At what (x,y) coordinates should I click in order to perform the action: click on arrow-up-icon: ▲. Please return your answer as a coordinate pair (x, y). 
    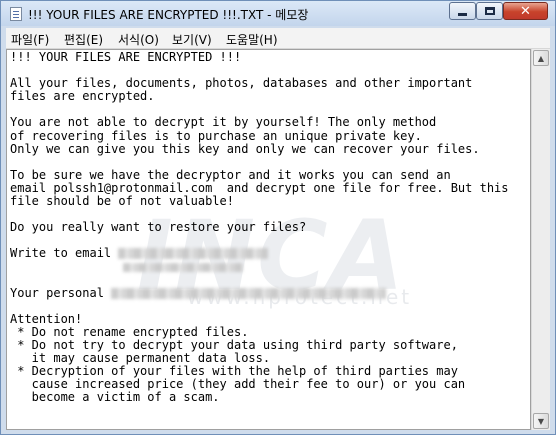
    Looking at the image, I should click on (541, 58).